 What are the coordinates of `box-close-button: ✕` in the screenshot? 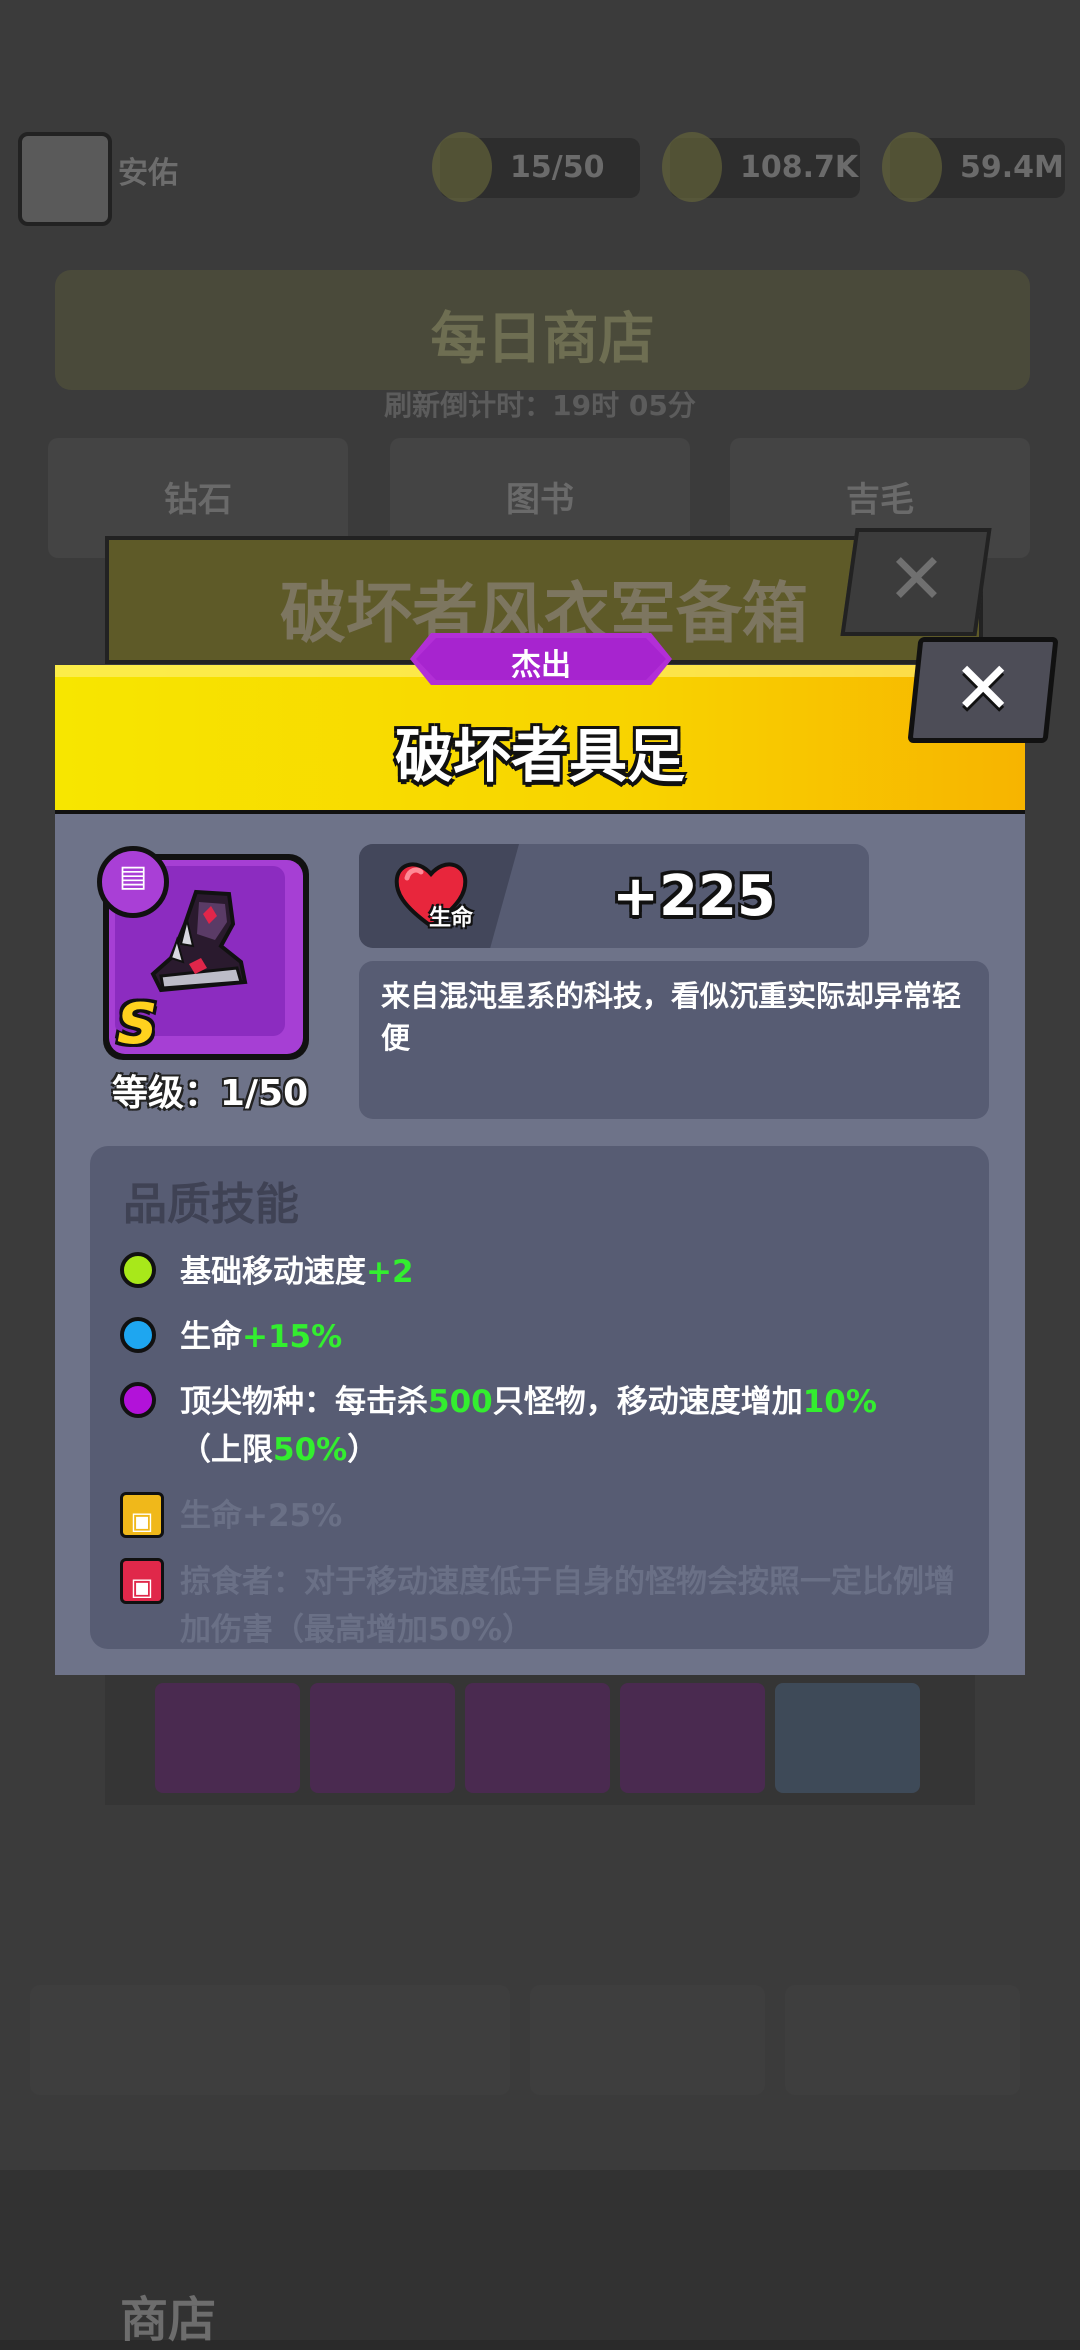 It's located at (916, 582).